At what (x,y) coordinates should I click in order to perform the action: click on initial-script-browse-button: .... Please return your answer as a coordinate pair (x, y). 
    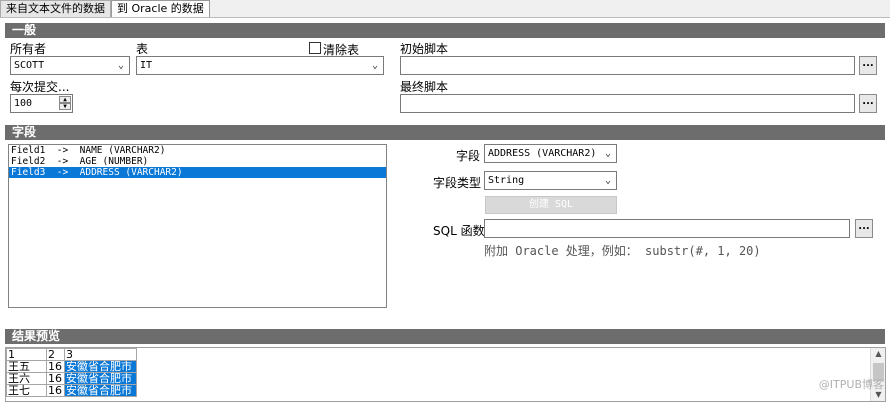
    Looking at the image, I should click on (868, 65).